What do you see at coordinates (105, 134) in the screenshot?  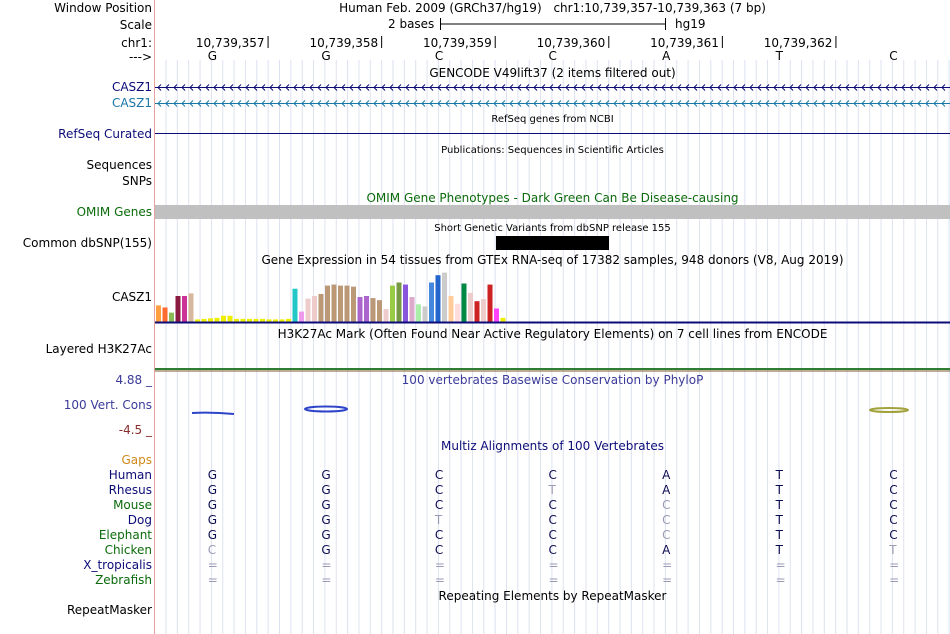 I see `refseq-label: RefSeq Curated` at bounding box center [105, 134].